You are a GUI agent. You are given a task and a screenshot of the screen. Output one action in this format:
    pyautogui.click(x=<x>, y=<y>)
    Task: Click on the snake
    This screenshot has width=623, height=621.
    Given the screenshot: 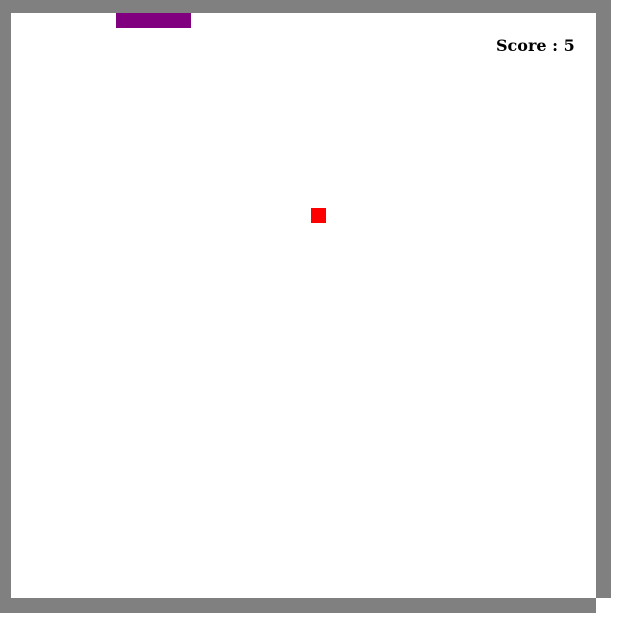 What is the action you would take?
    pyautogui.click(x=153, y=20)
    